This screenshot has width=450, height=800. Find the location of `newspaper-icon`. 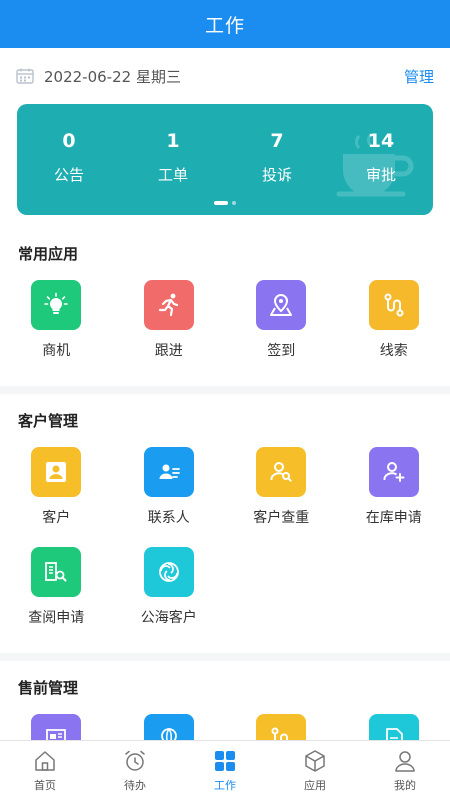

newspaper-icon is located at coordinates (56, 734).